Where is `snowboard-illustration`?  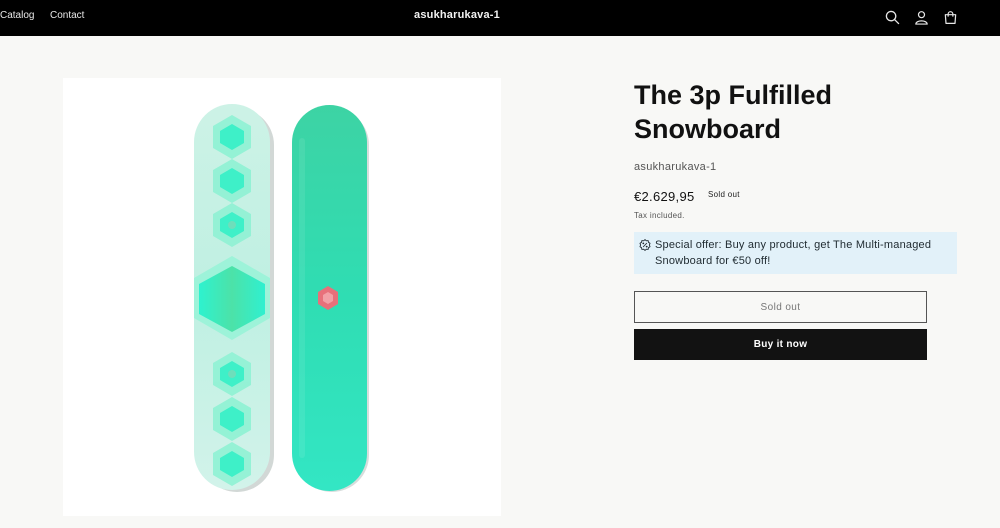 snowboard-illustration is located at coordinates (281, 298).